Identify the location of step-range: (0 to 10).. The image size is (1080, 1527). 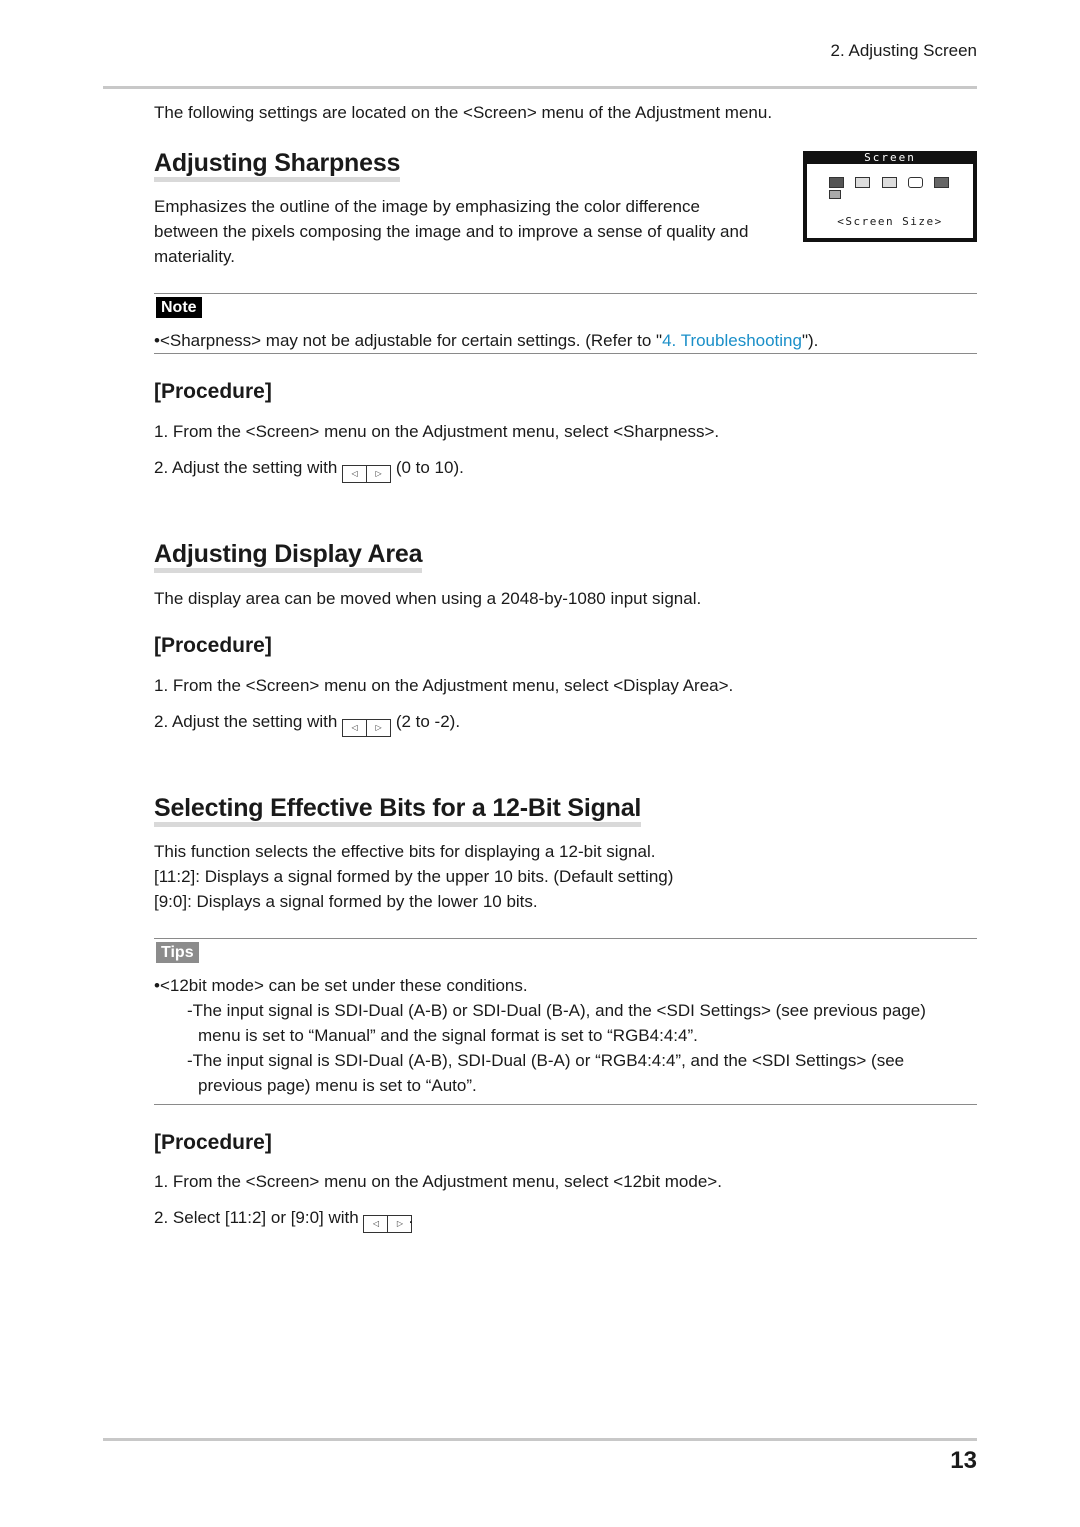
(429, 467).